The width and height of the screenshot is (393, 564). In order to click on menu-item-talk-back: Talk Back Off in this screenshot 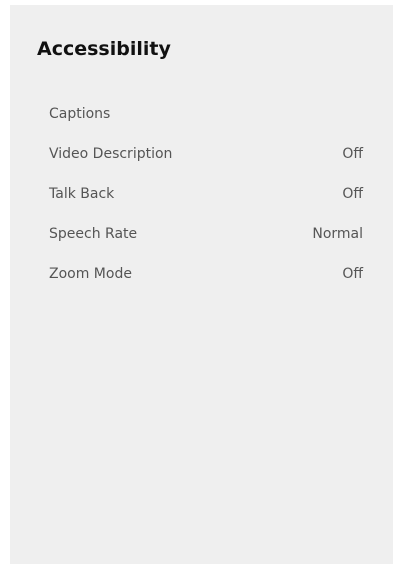, I will do `click(201, 202)`.